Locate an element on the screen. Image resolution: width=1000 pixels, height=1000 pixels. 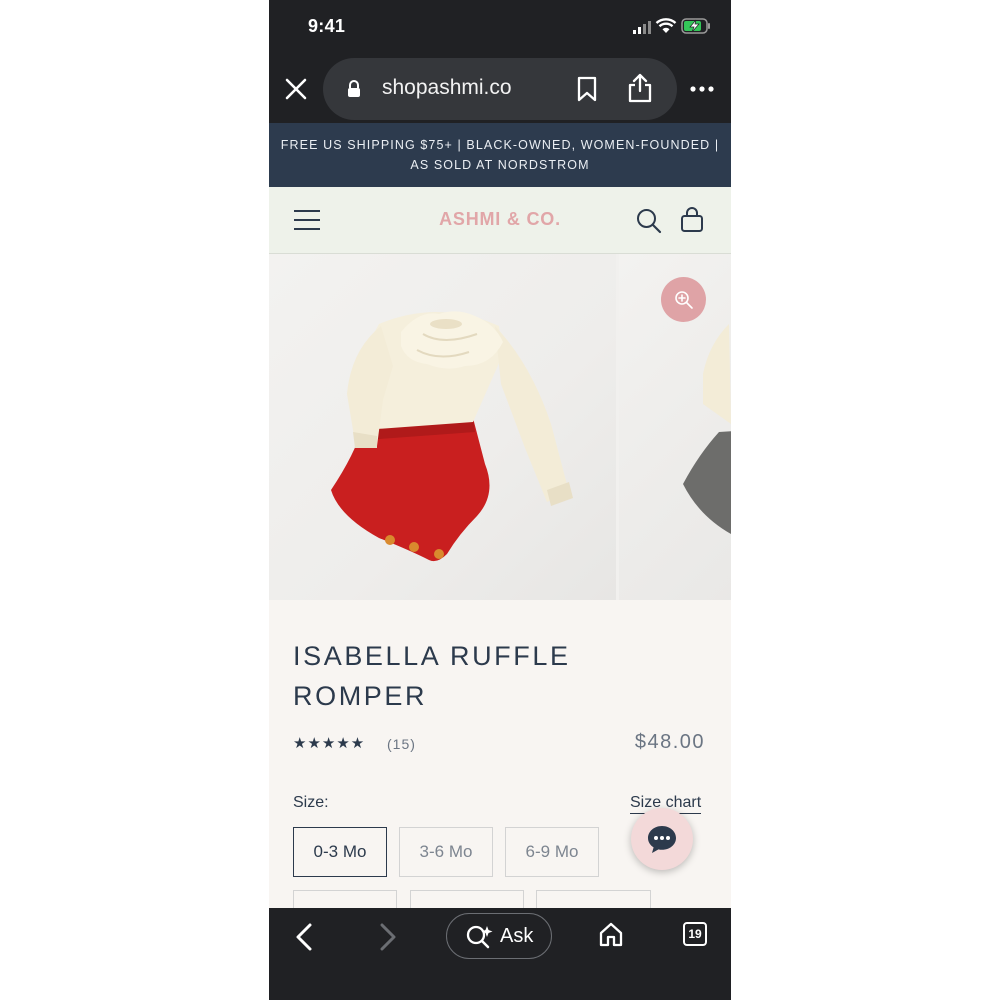
chat-bubble-icon is located at coordinates (662, 839).